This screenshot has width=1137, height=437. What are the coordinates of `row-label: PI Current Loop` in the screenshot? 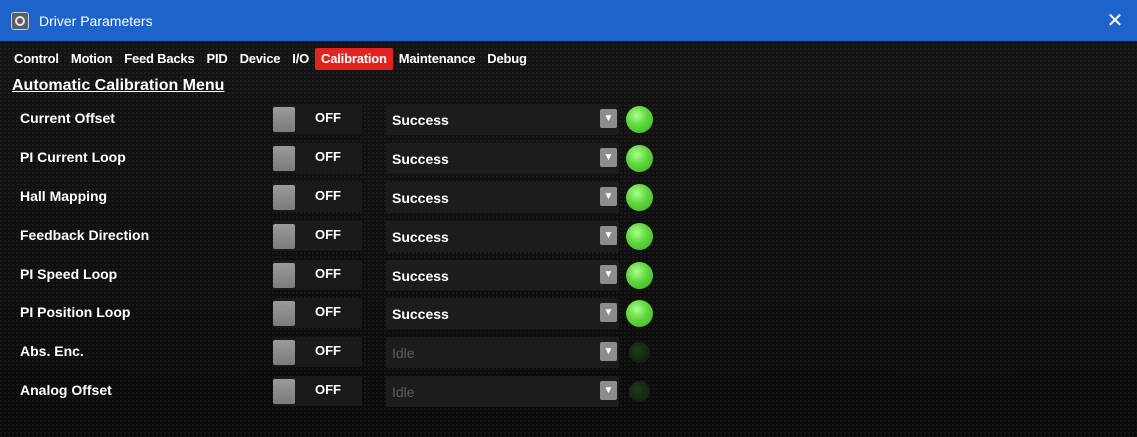 It's located at (73, 157).